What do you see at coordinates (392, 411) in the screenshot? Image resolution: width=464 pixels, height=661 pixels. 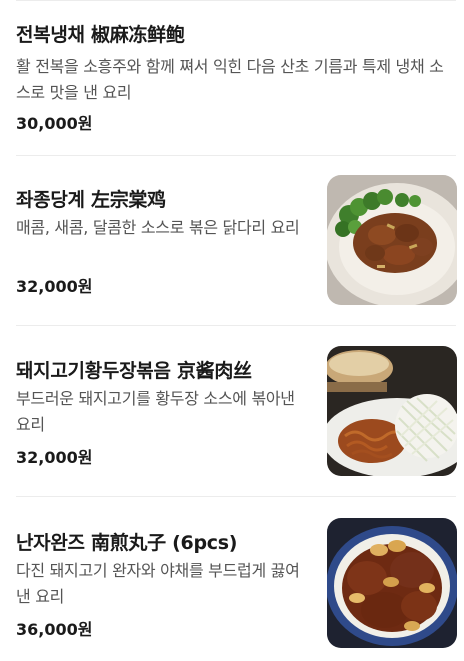 I see `jingjiang-pork-photo` at bounding box center [392, 411].